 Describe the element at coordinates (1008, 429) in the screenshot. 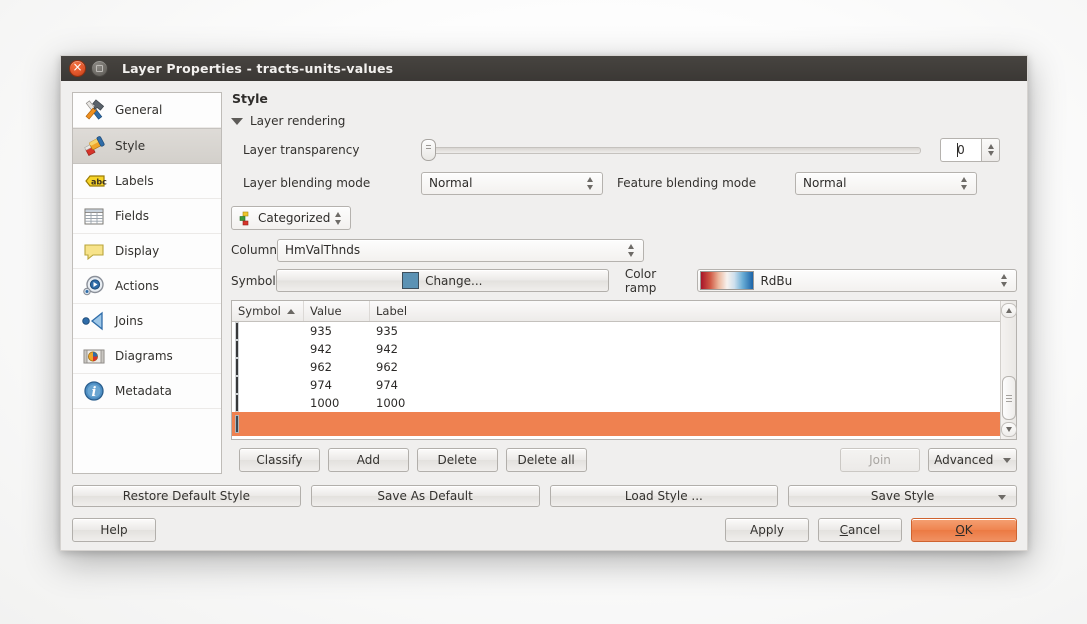

I see `scroll-down-icon` at that location.